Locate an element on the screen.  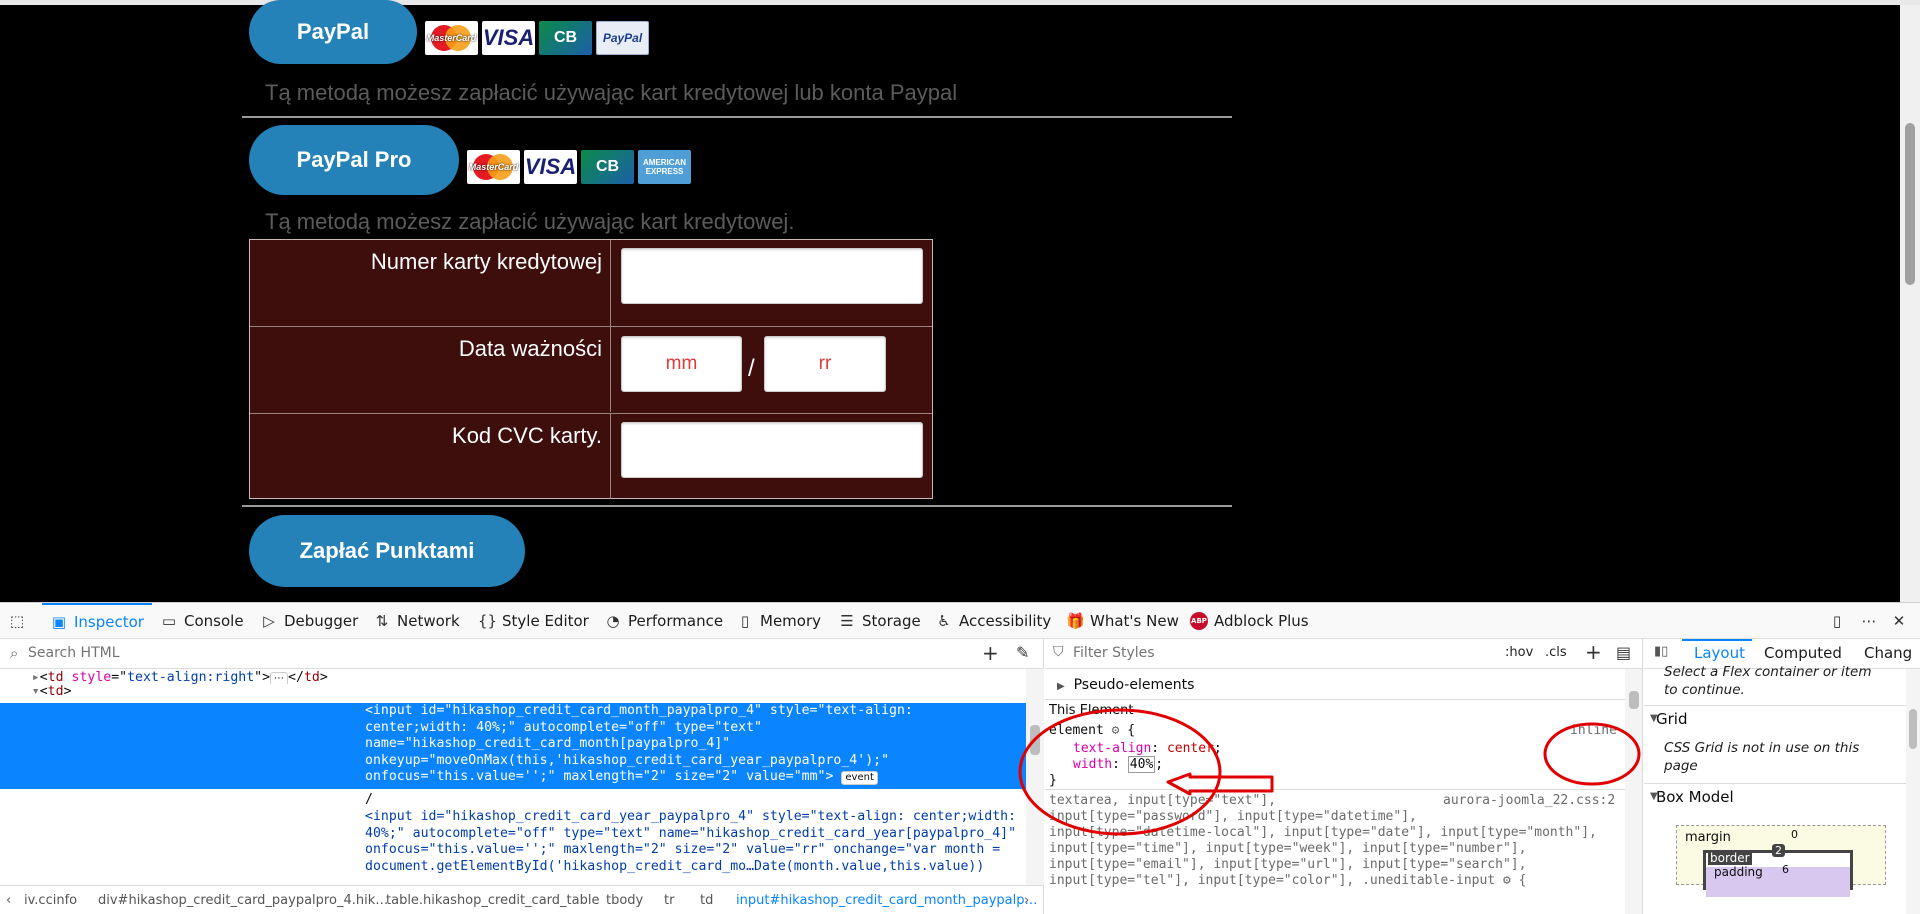
tab-debugger: ▷ Debugger is located at coordinates (309, 621).